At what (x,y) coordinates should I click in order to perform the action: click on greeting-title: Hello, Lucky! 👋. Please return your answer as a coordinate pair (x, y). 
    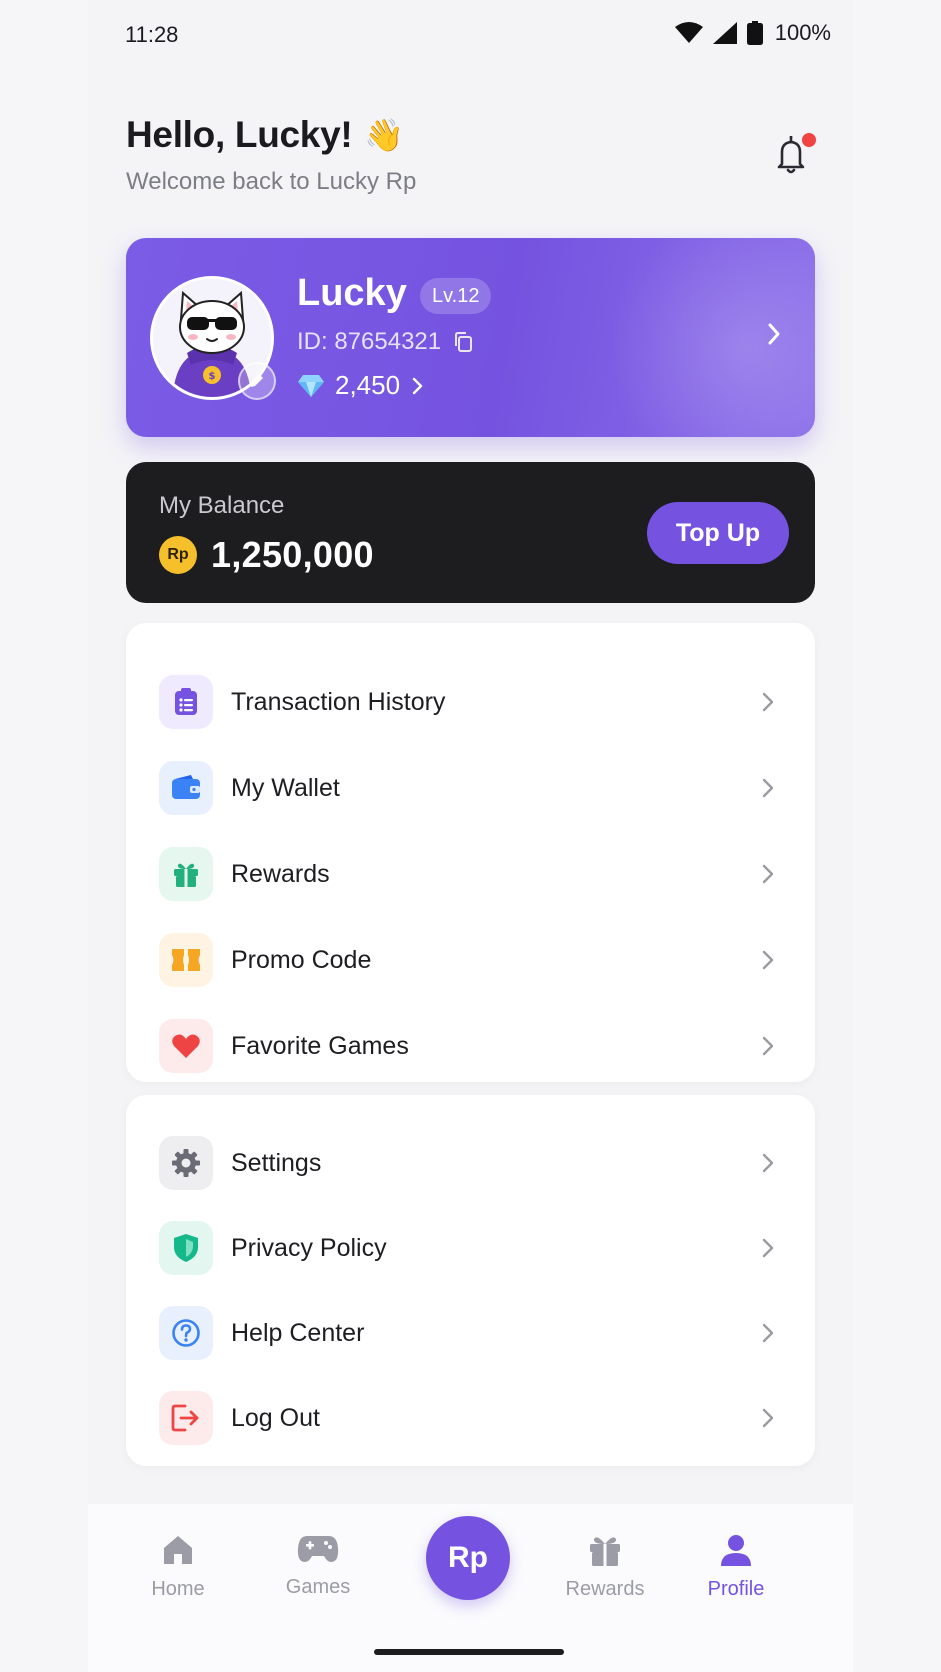
    Looking at the image, I should click on (265, 135).